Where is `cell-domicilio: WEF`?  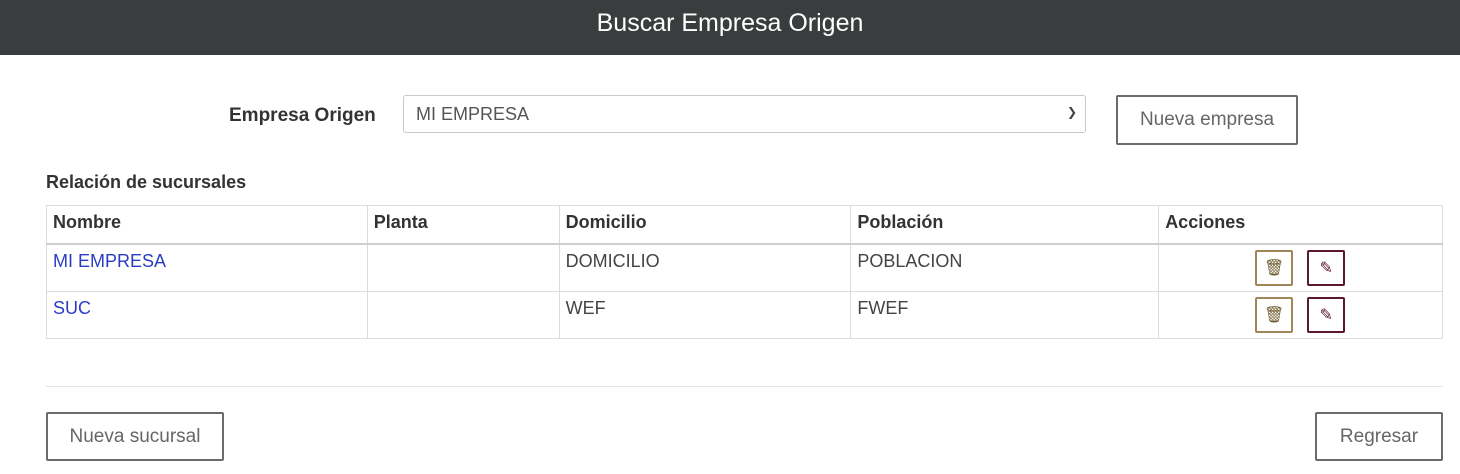 cell-domicilio: WEF is located at coordinates (705, 314).